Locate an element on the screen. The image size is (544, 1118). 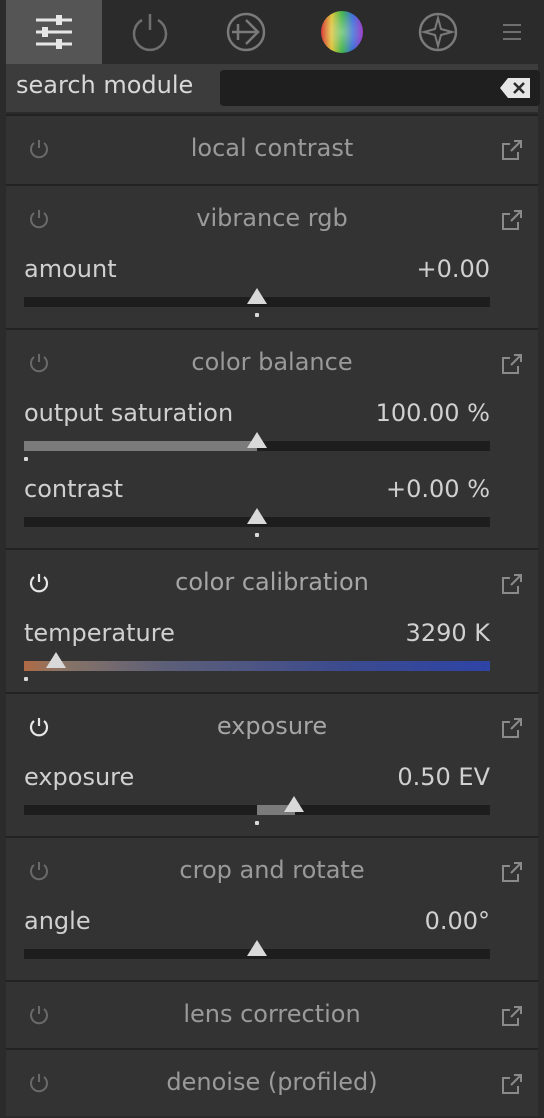
module-header: crop and rotate is located at coordinates (272, 872).